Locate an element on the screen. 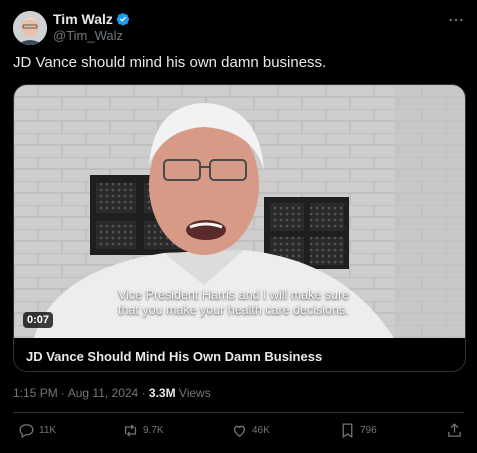  action-bar: 11K 9.7K 46K 796 is located at coordinates (238, 433).